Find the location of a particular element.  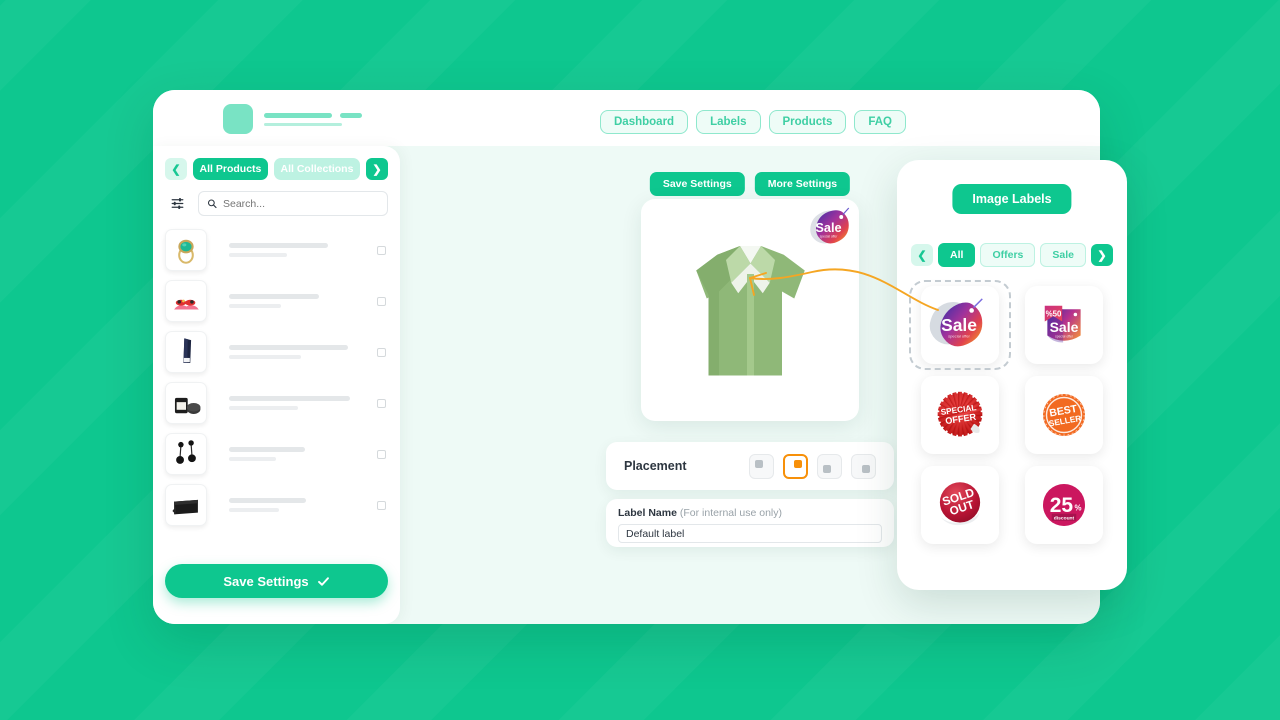

sticker-25-discount-icon: 25 % discount is located at coordinates (1064, 505).